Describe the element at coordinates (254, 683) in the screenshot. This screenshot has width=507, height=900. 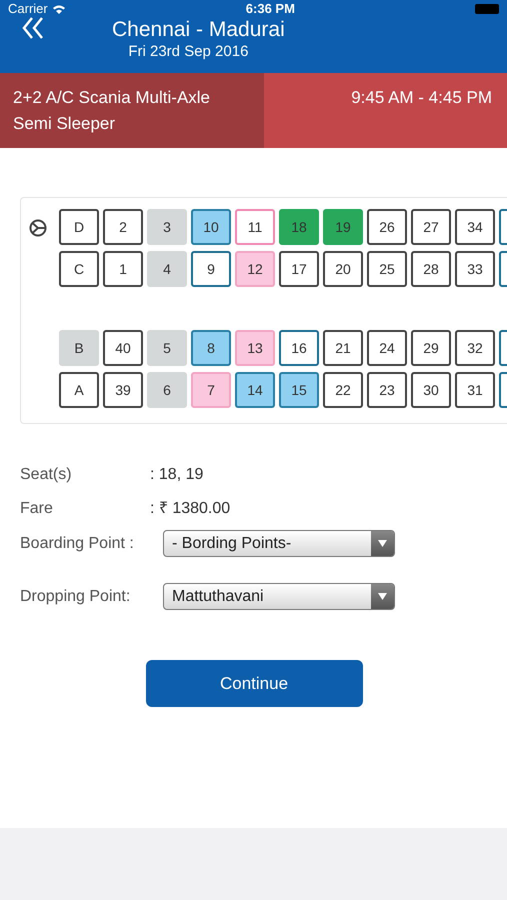
I see `continue-button: Continue` at that location.